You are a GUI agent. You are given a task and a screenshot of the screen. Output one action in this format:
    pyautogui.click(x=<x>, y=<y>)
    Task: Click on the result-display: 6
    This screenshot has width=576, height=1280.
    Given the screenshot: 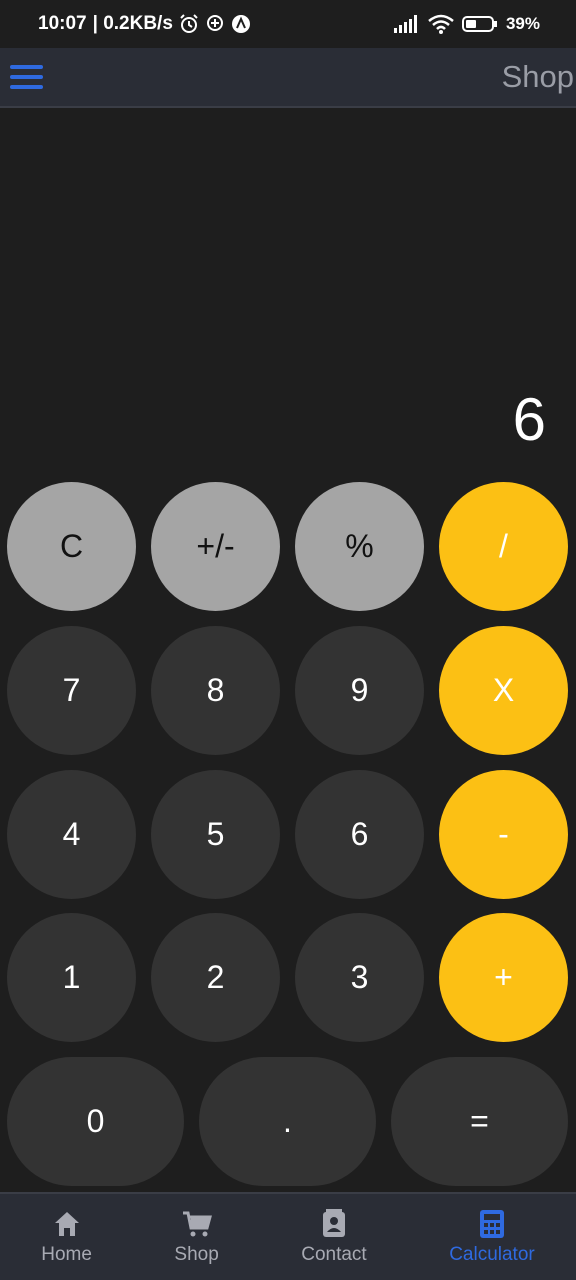 What is the action you would take?
    pyautogui.click(x=529, y=419)
    